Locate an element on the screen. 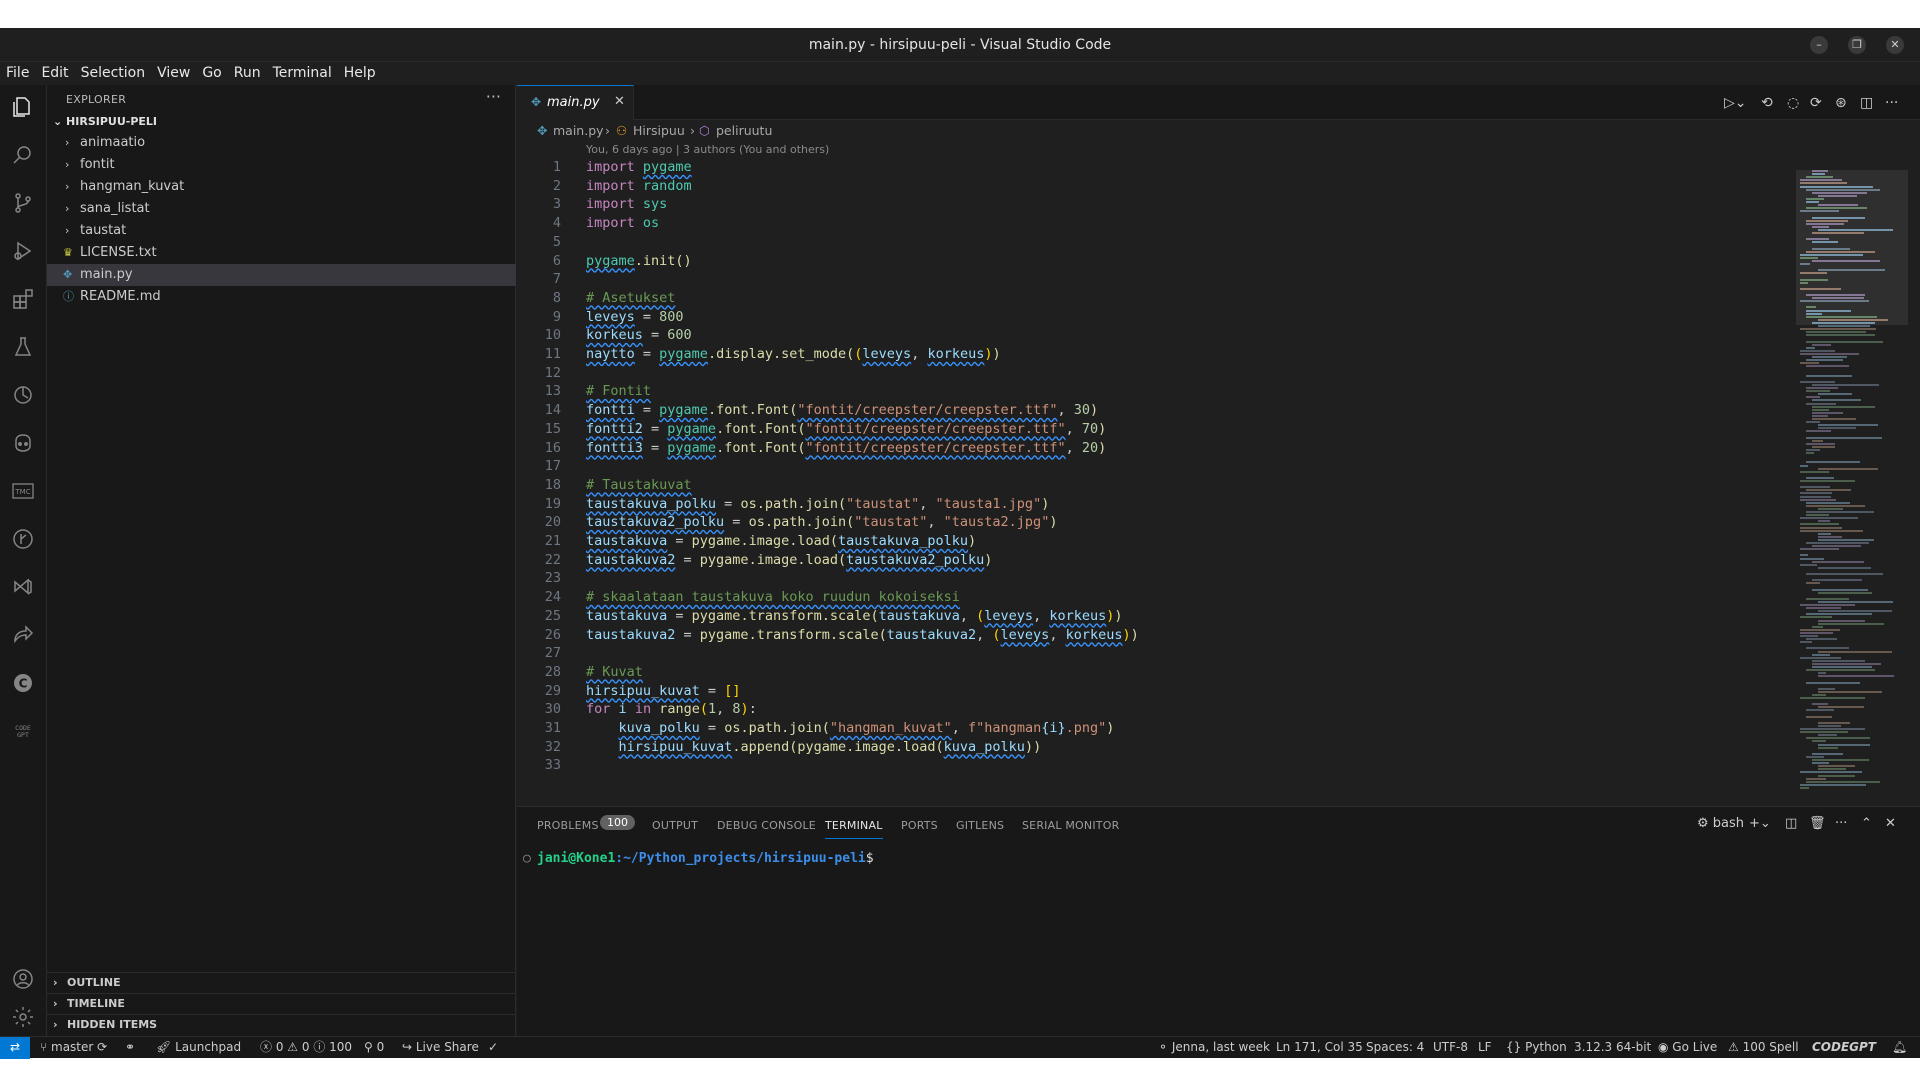 This screenshot has width=1920, height=1080. tree-folder: › animaatio is located at coordinates (281, 143).